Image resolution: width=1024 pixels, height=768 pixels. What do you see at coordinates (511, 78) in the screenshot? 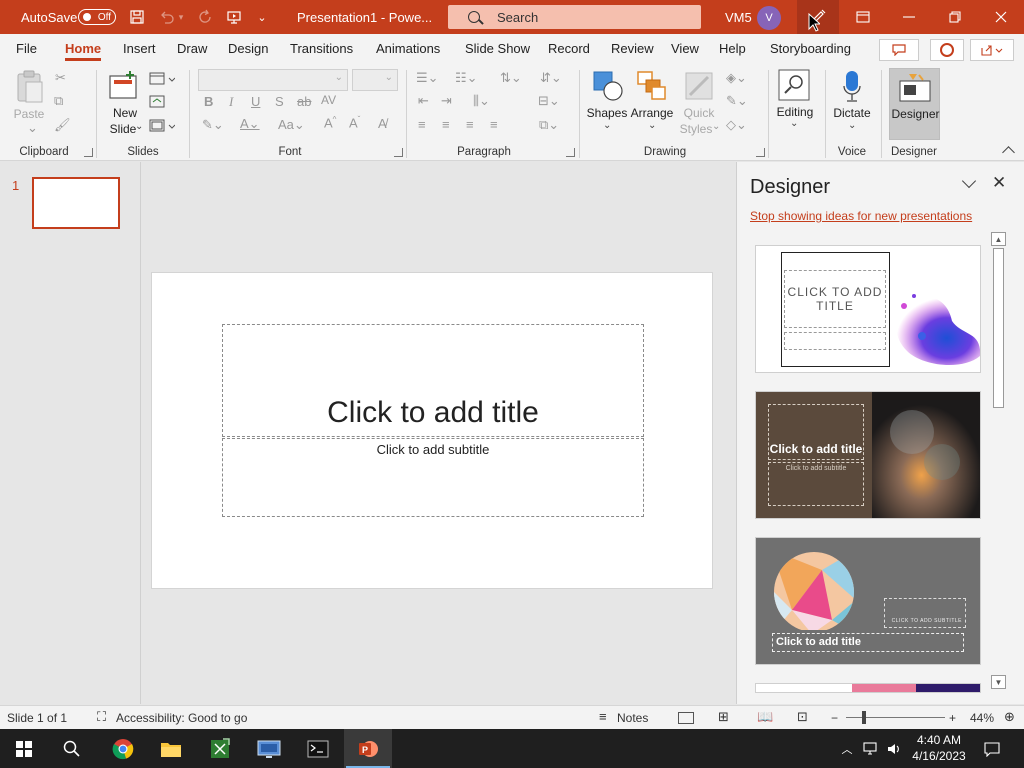
I see `line-spacing-icon: ⇅⌄` at bounding box center [511, 78].